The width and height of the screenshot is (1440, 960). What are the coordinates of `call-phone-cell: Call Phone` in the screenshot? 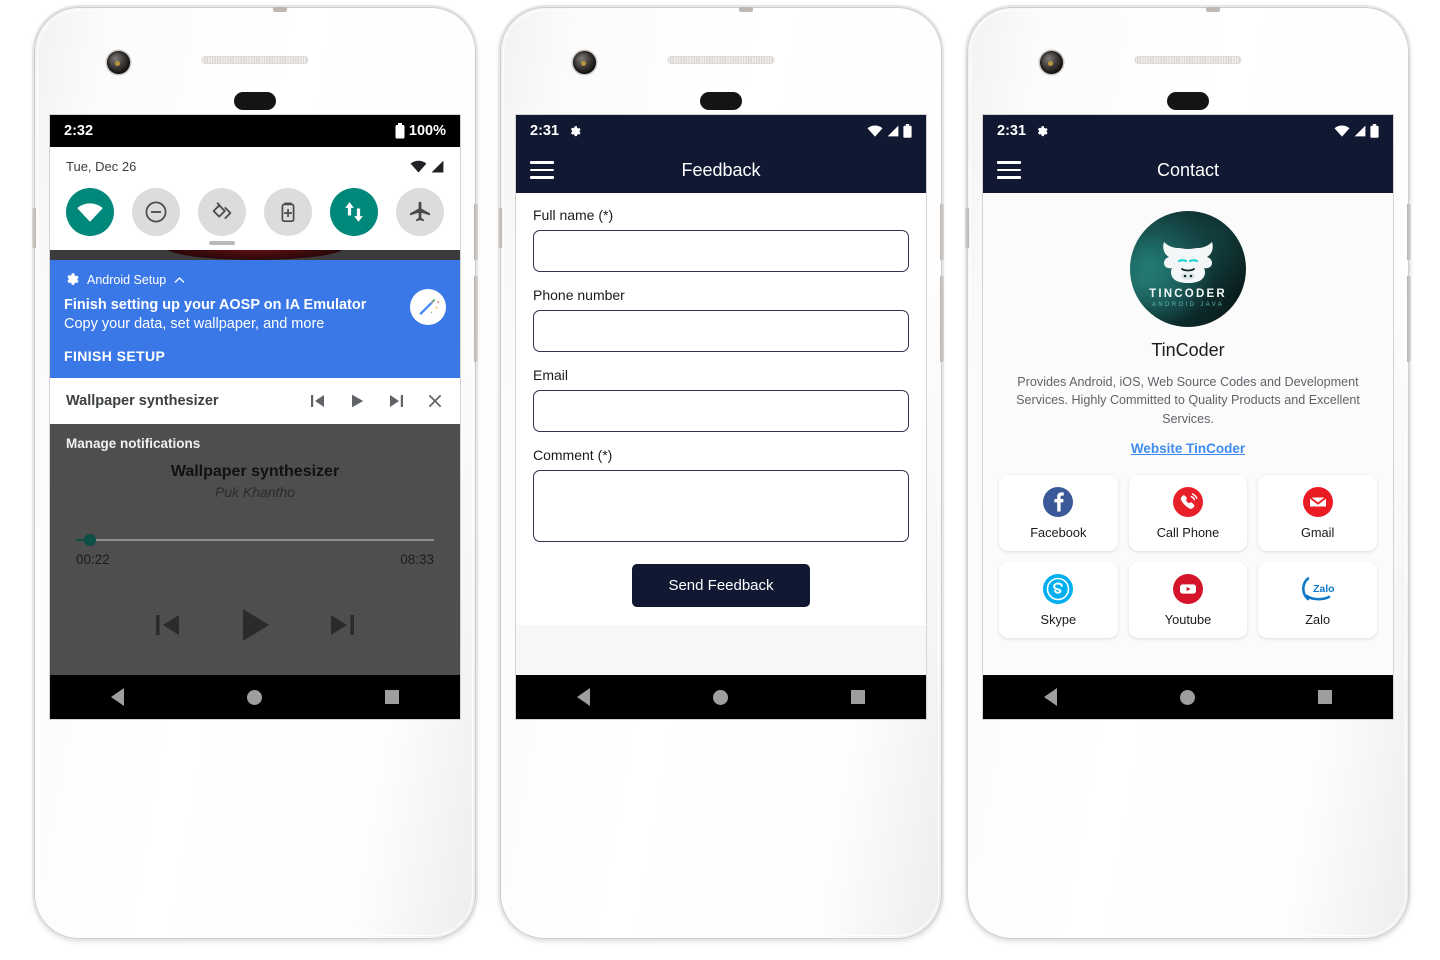 It's located at (1188, 512).